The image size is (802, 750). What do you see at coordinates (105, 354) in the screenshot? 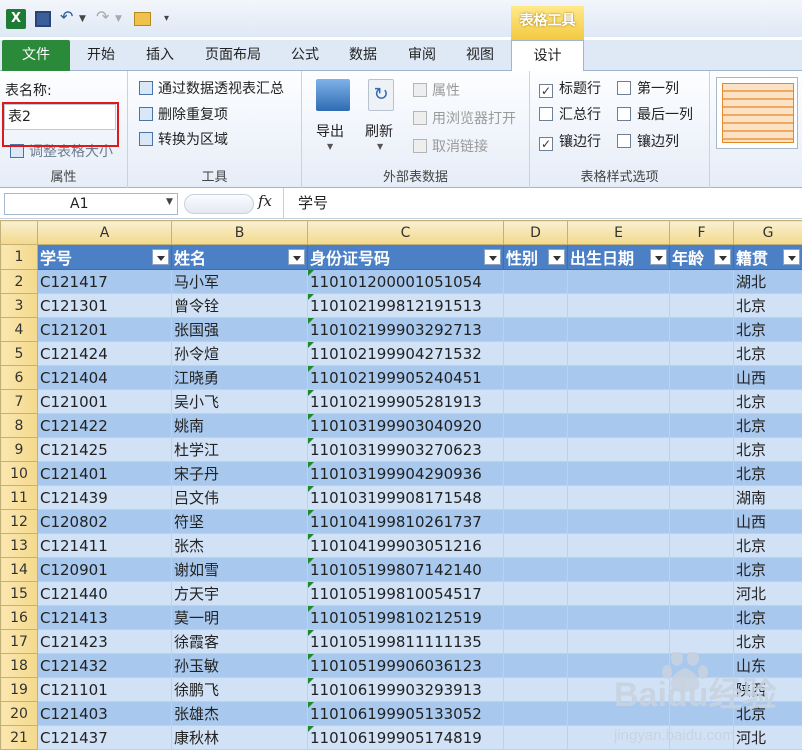
I see `table-cell: C121424` at bounding box center [105, 354].